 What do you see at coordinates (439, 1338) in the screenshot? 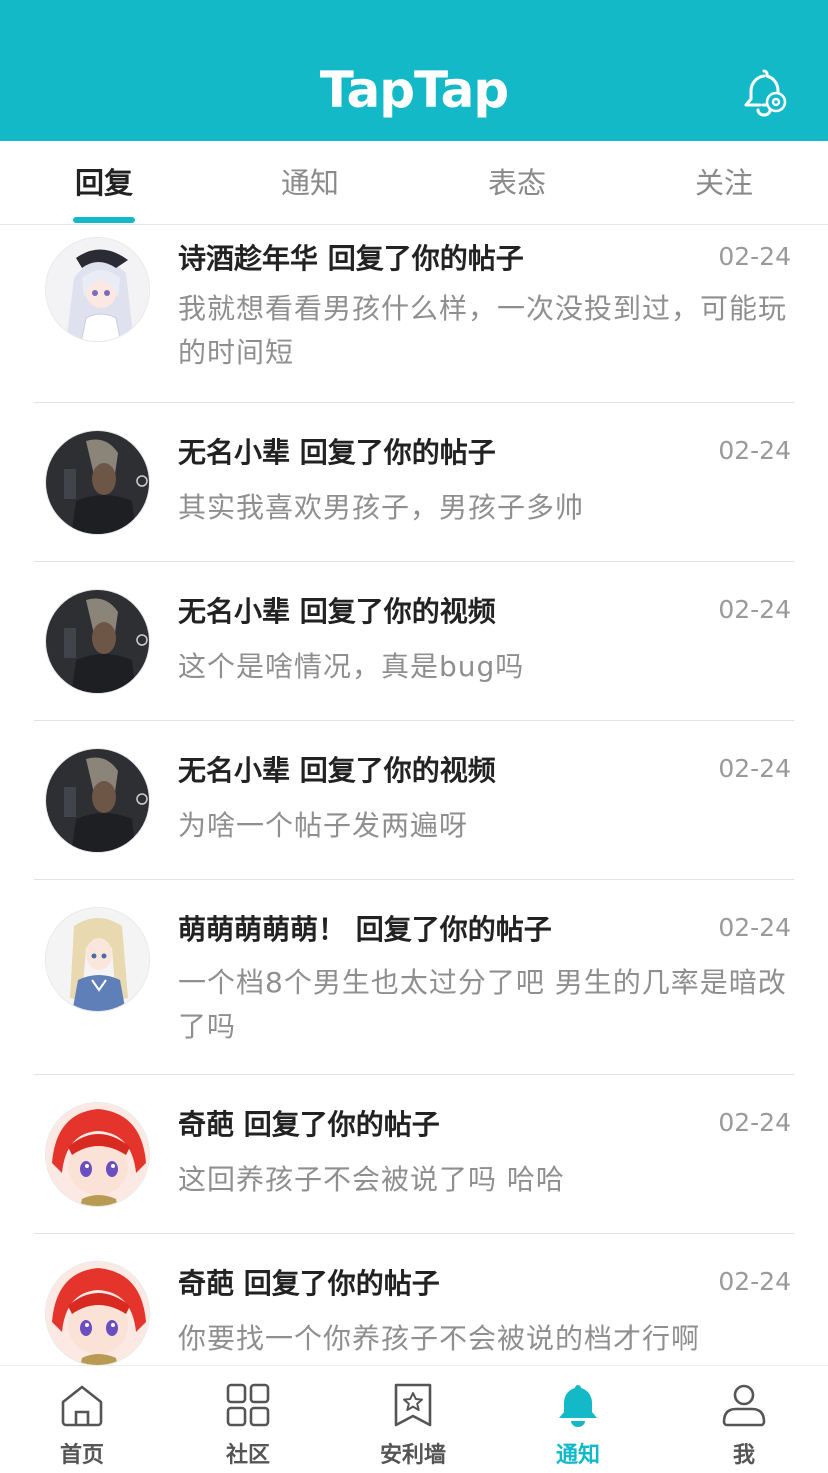
I see `item-body: 你要找一个你养孩子不会被说的档才行啊` at bounding box center [439, 1338].